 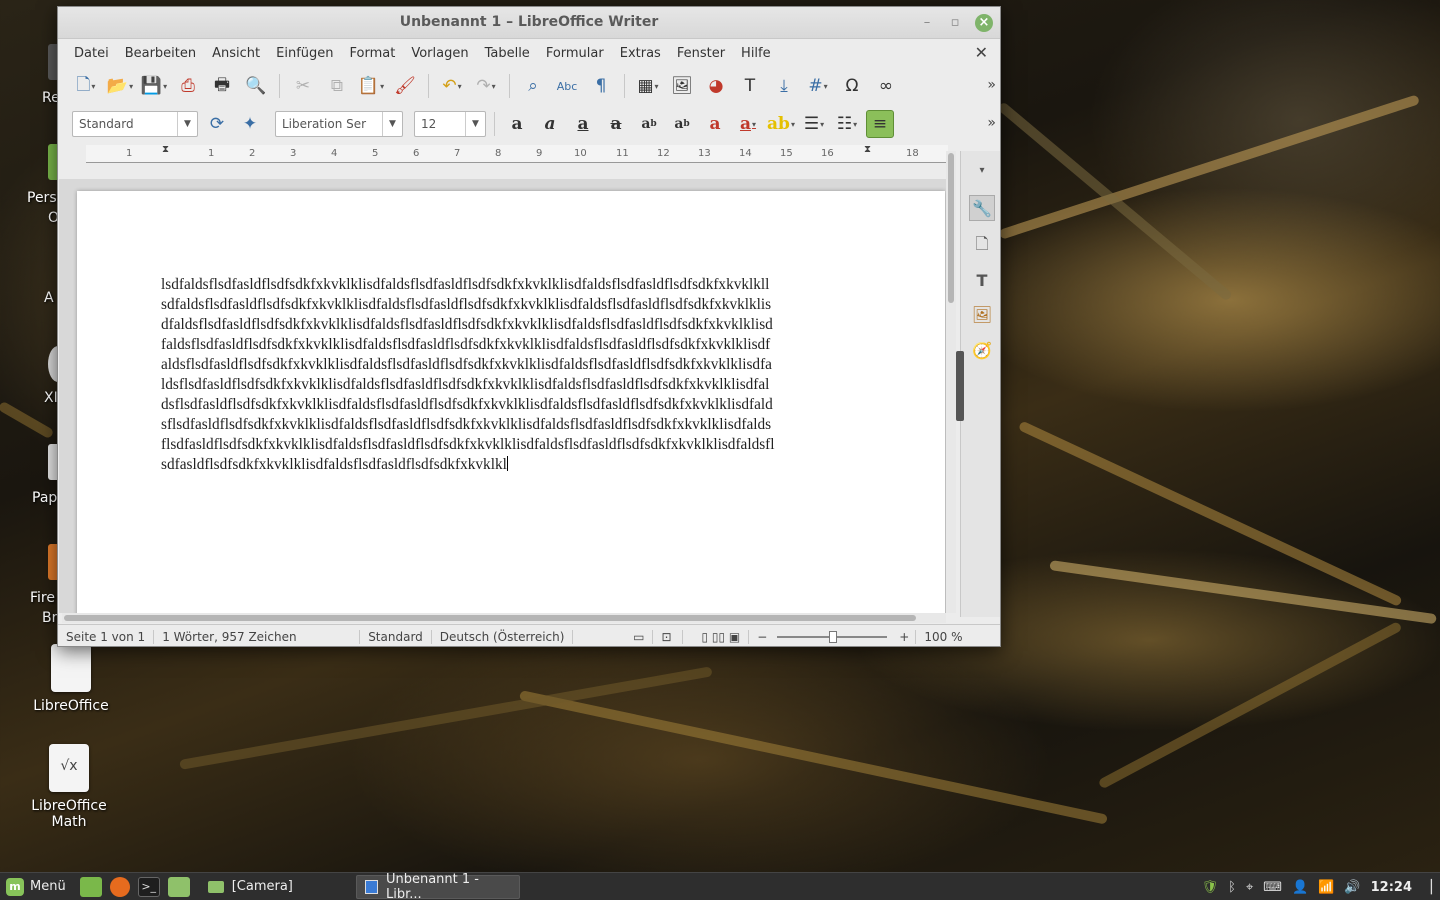 What do you see at coordinates (682, 86) in the screenshot?
I see `insert-image-icon: 🖼` at bounding box center [682, 86].